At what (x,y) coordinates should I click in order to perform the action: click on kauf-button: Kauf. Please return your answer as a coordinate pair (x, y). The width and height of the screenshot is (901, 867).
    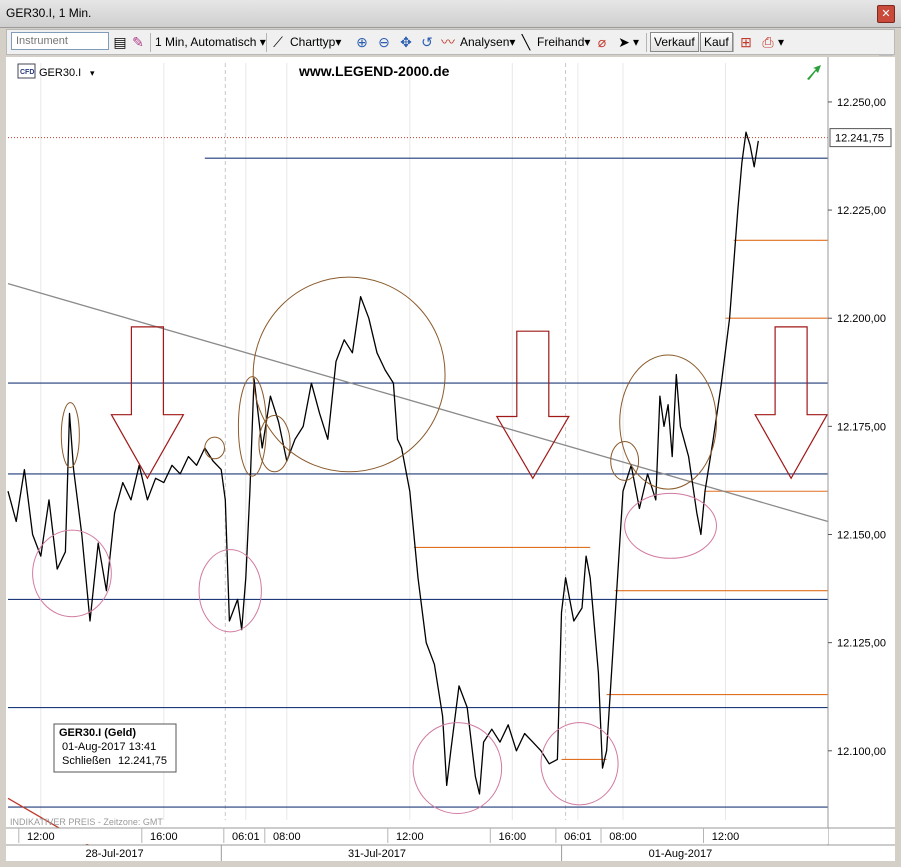
    Looking at the image, I should click on (716, 42).